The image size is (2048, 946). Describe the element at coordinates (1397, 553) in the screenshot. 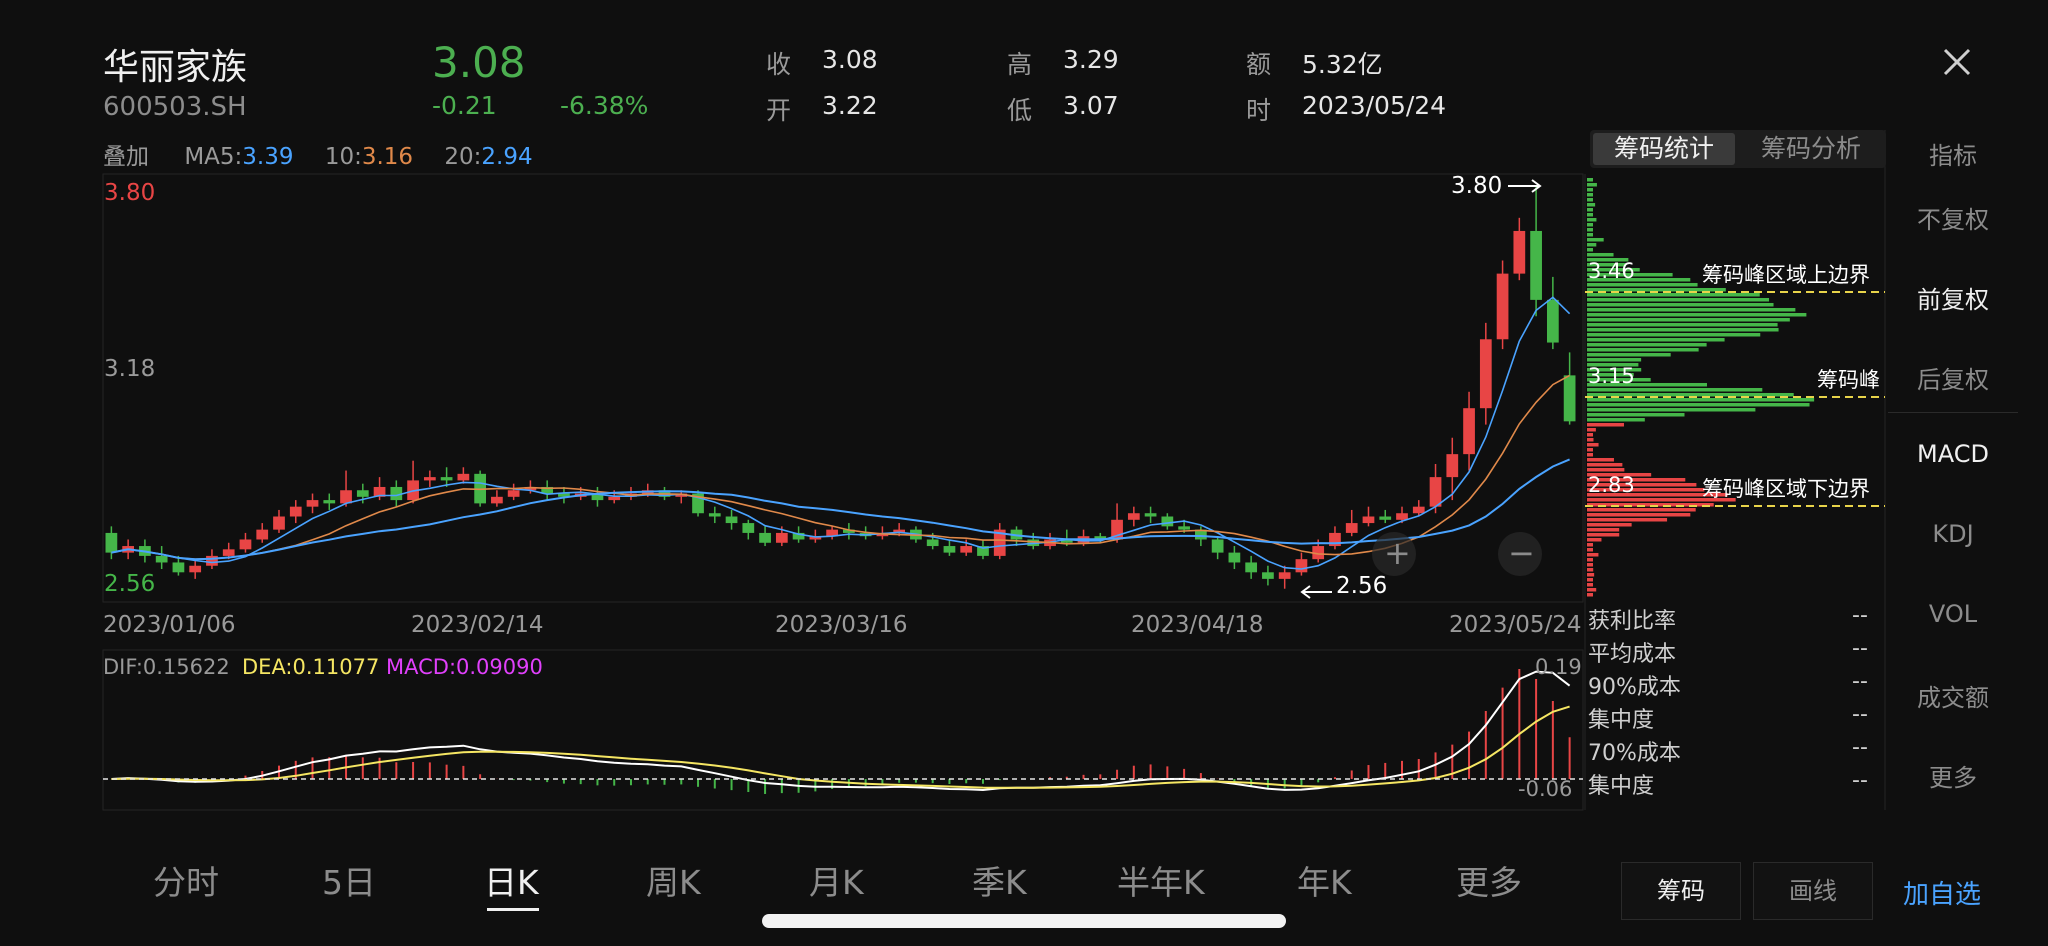

I see `zoom-in-icon: +` at that location.